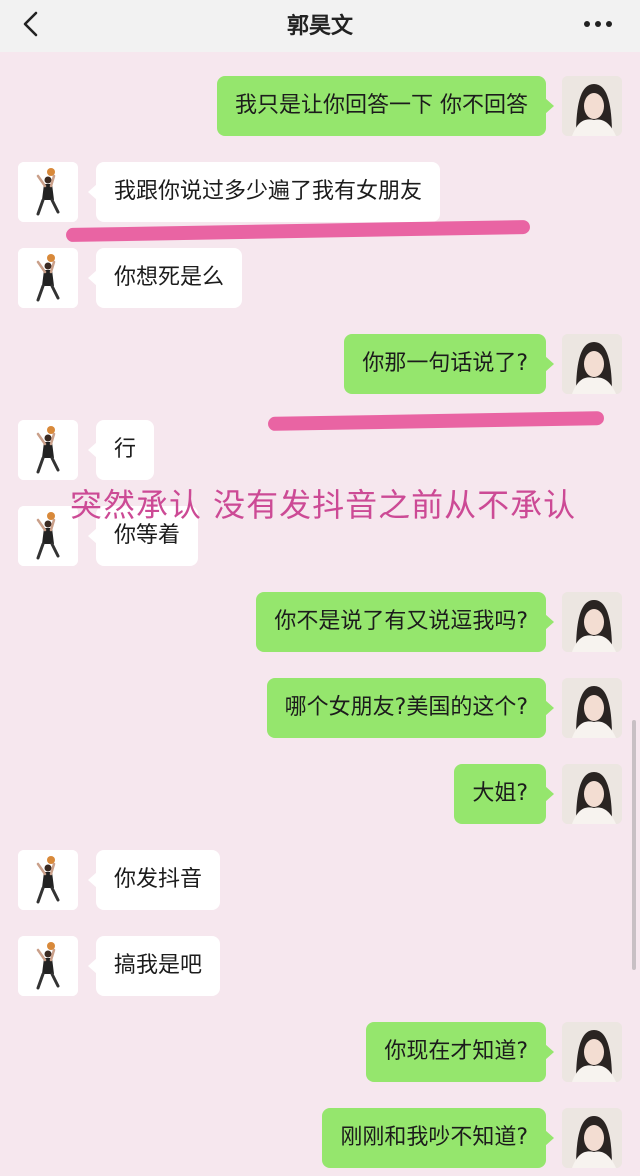 The width and height of the screenshot is (640, 1176). Describe the element at coordinates (504, 794) in the screenshot. I see `message-bubble: 大姐?` at that location.